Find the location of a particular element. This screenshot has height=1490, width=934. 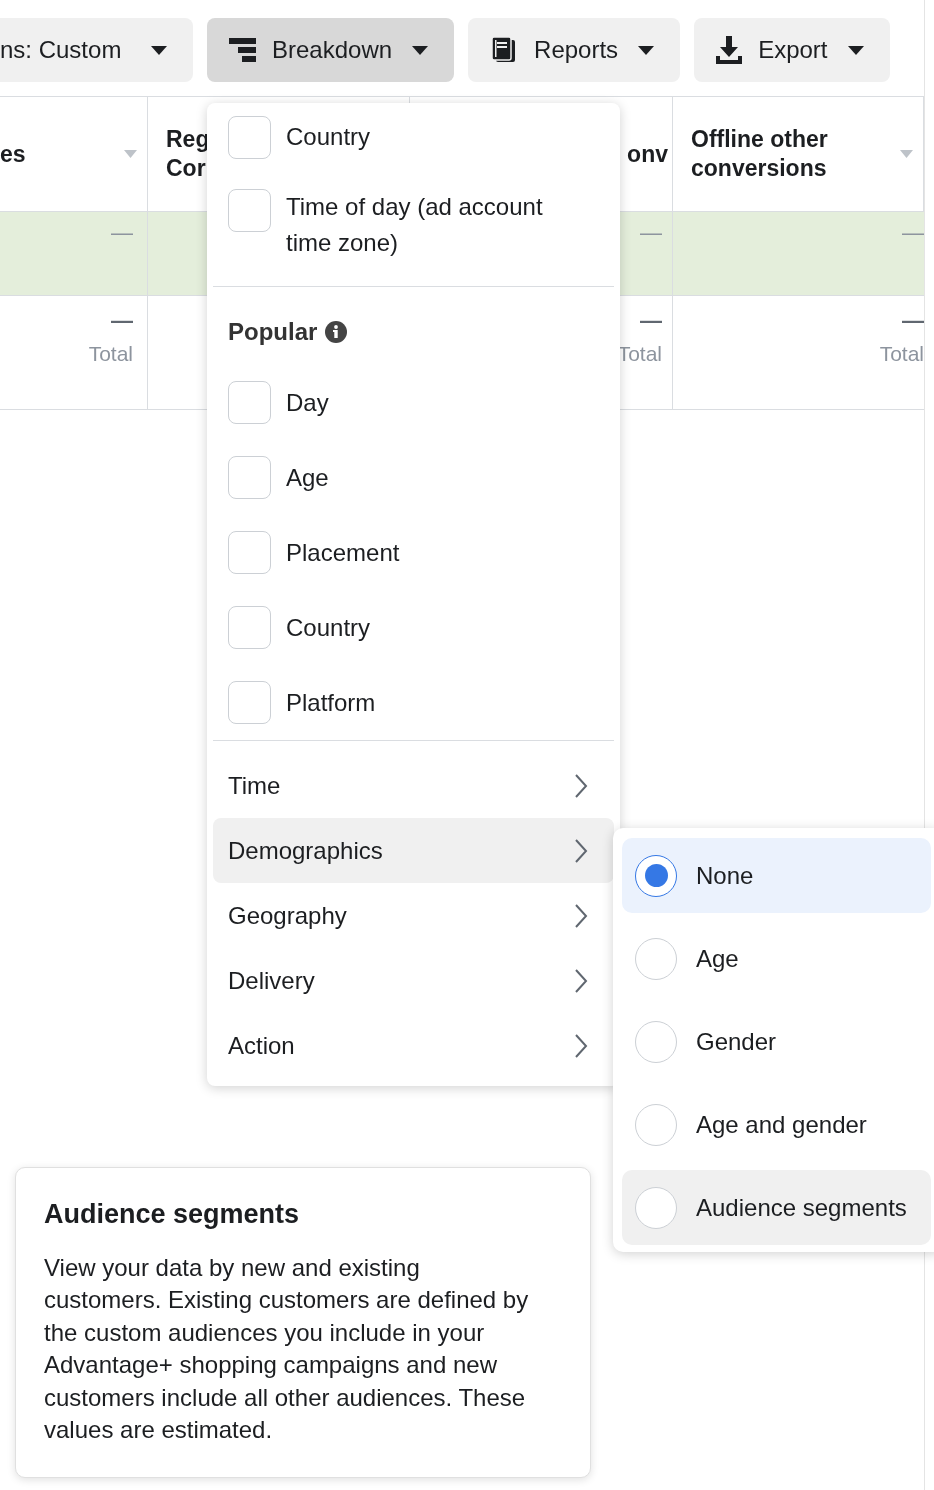

option-label: Time of day (ad account time zone) is located at coordinates (415, 225).